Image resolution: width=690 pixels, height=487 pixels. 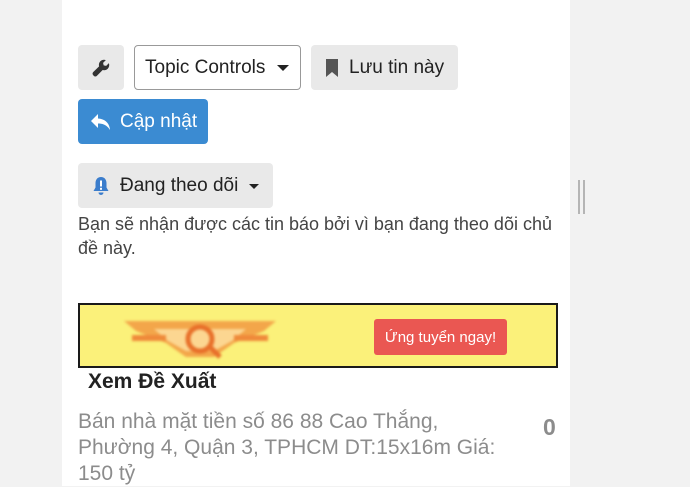 I want to click on apply-now-label: Ứng tuyển ngay!, so click(x=440, y=337).